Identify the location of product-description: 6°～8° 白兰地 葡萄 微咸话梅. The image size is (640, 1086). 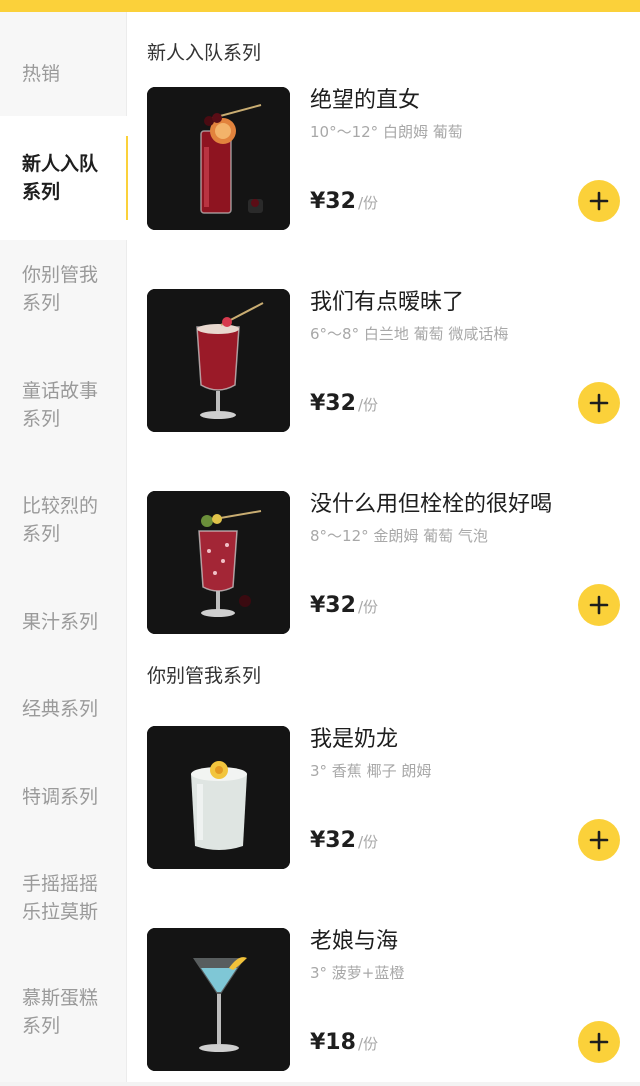
(409, 334).